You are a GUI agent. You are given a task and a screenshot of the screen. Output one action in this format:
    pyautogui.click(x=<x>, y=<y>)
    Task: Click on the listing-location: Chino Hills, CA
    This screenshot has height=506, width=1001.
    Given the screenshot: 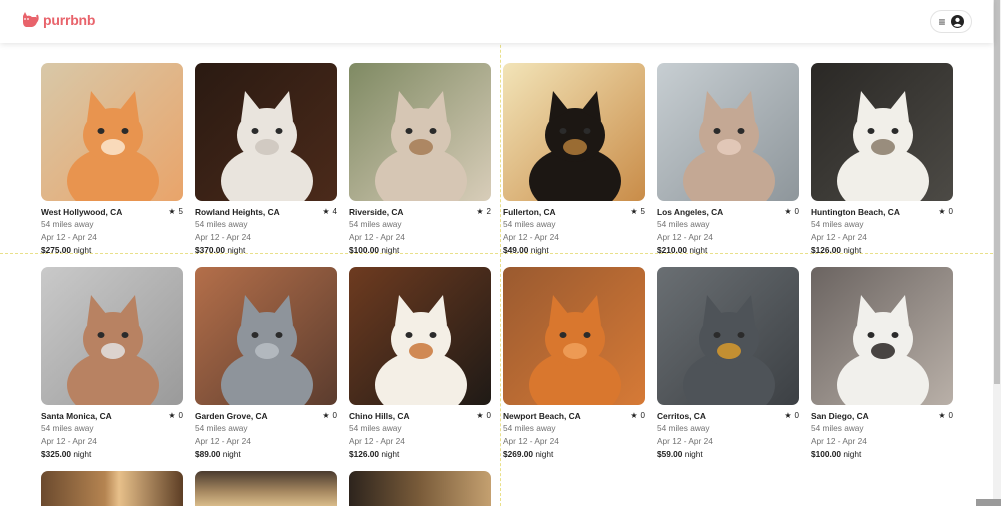 What is the action you would take?
    pyautogui.click(x=379, y=415)
    